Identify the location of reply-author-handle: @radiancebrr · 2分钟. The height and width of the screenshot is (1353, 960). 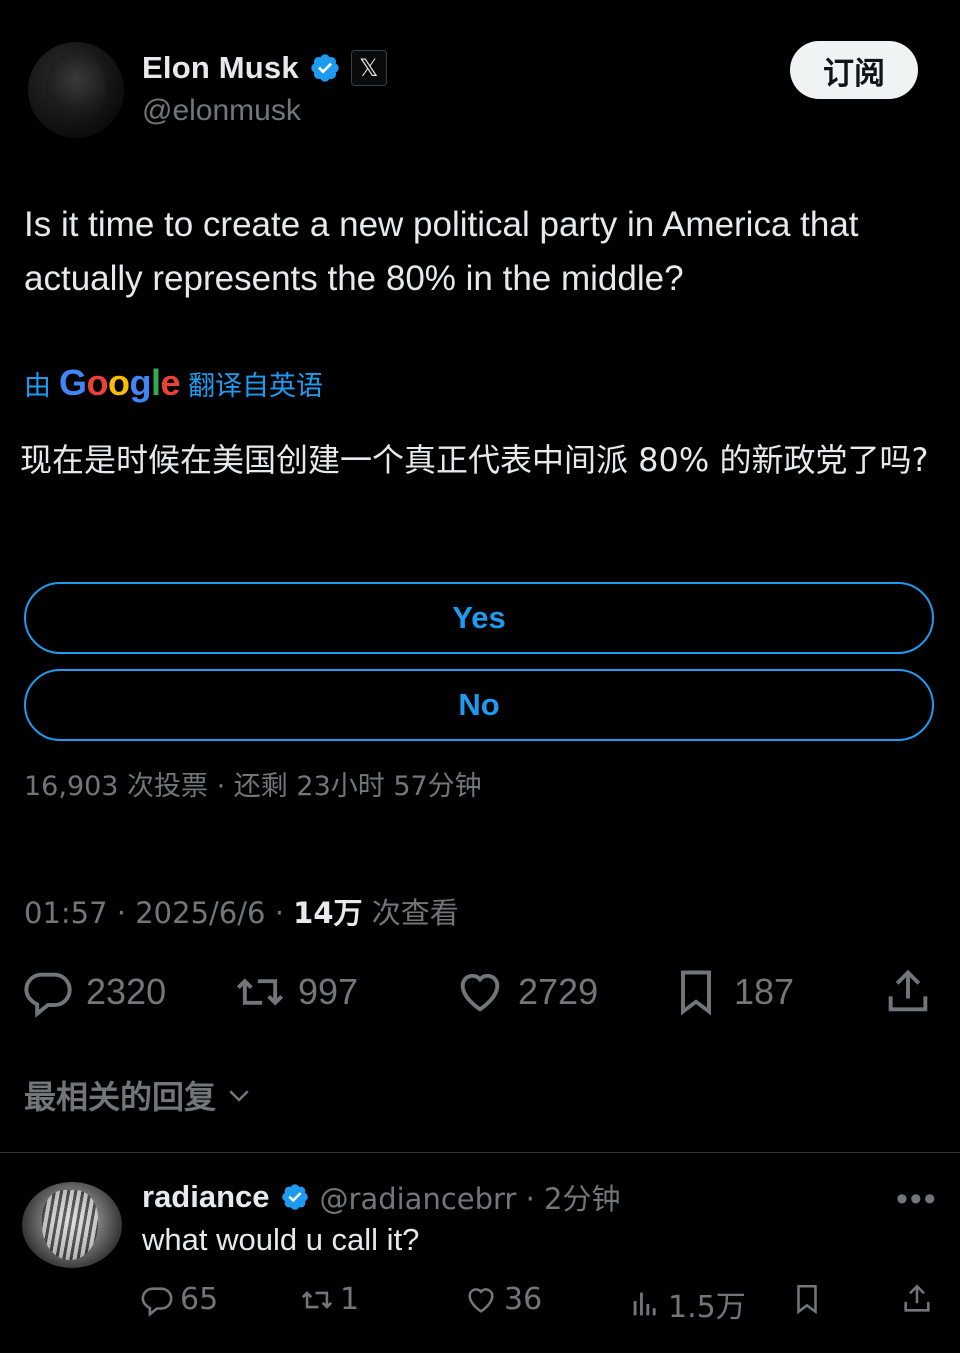
(470, 1197).